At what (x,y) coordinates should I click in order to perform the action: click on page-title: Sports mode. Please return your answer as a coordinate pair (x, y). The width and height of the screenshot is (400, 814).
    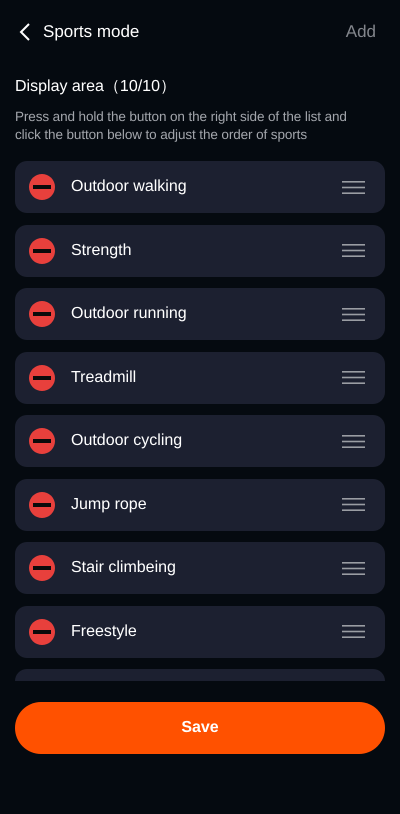
    Looking at the image, I should click on (91, 32).